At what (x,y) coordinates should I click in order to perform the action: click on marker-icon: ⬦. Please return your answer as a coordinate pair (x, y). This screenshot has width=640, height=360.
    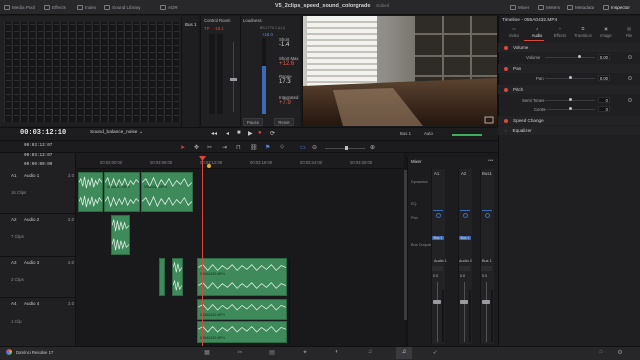
    Looking at the image, I should click on (282, 147).